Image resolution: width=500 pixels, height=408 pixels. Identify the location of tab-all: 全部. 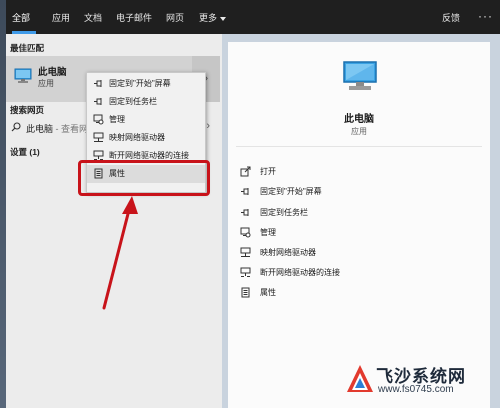
(21, 18).